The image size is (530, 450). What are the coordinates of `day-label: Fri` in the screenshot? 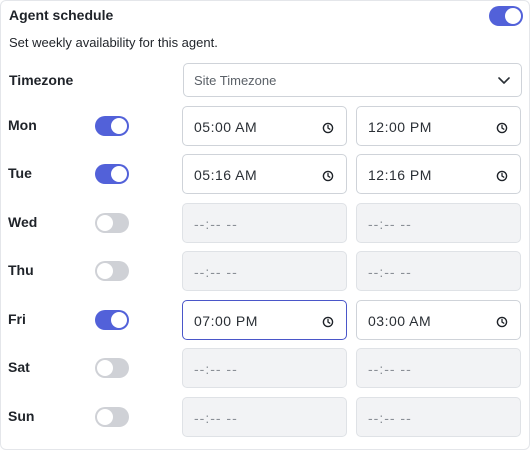 It's located at (17, 319).